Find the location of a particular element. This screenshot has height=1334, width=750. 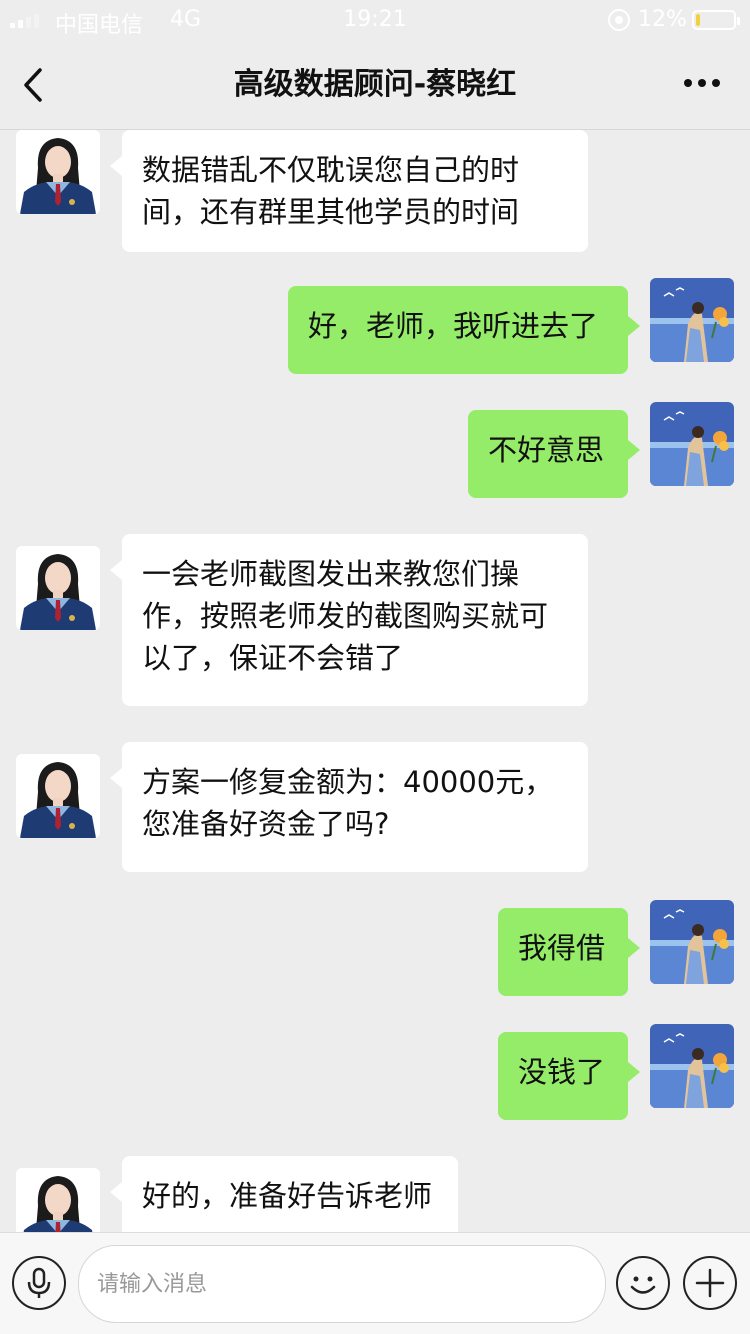

plus-icon is located at coordinates (710, 1283).